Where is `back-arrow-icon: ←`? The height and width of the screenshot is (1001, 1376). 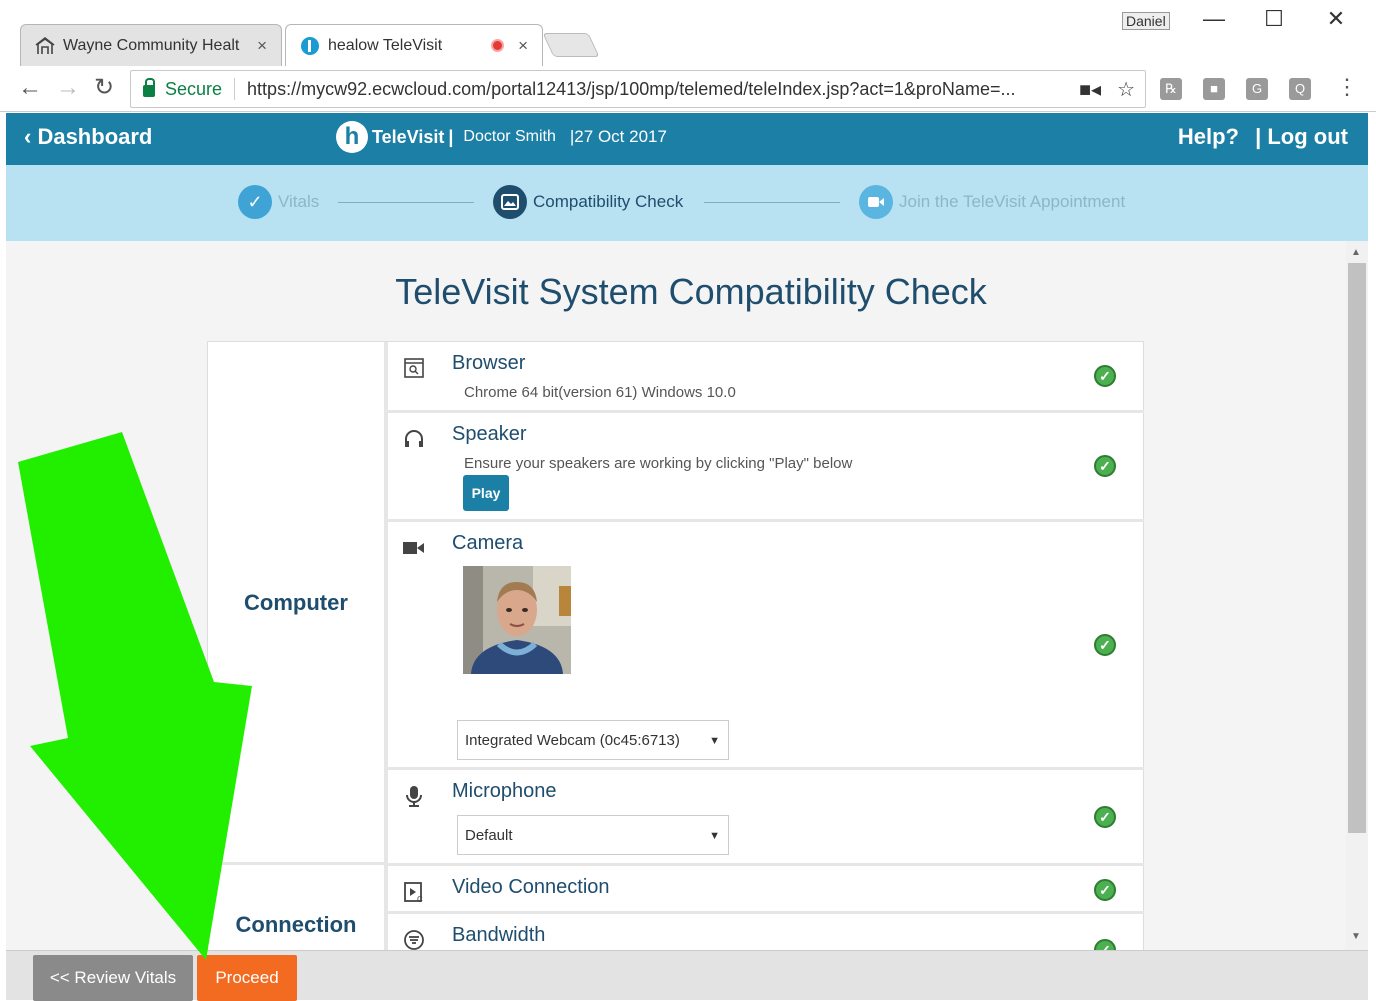 back-arrow-icon: ← is located at coordinates (30, 88).